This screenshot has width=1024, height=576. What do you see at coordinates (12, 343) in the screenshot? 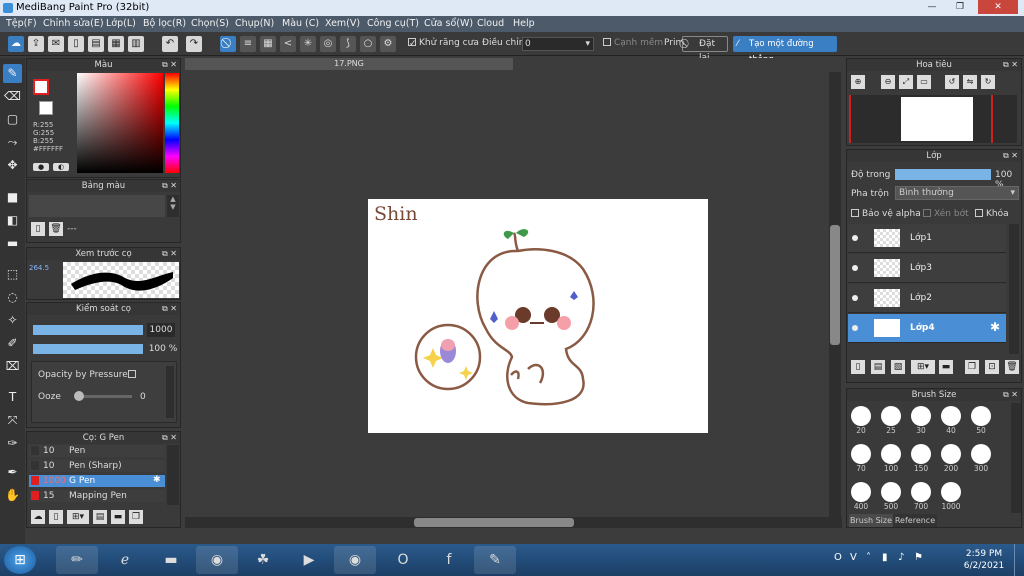
I see `select-pen-icon: ✐` at bounding box center [12, 343].